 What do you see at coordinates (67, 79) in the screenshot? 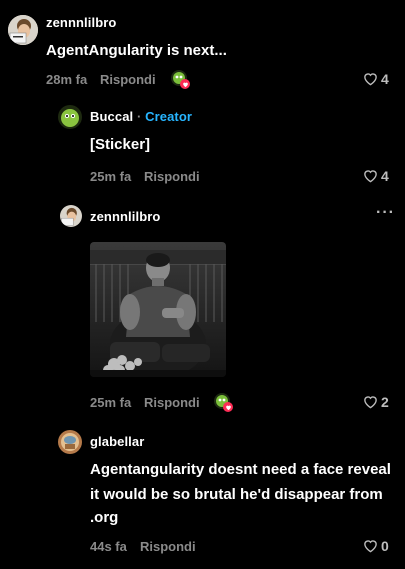
I see `comment-timestamp: 28m fa` at bounding box center [67, 79].